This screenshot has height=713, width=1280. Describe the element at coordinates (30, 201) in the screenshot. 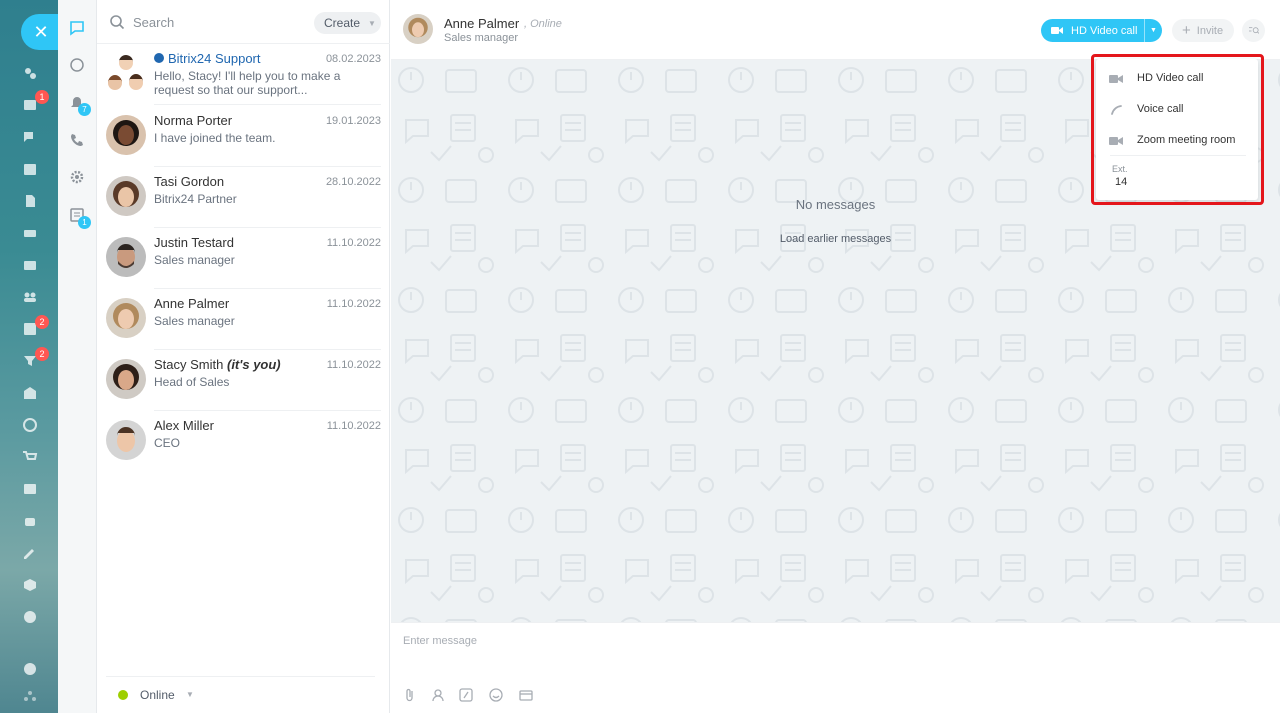

I see `documents-icon` at that location.